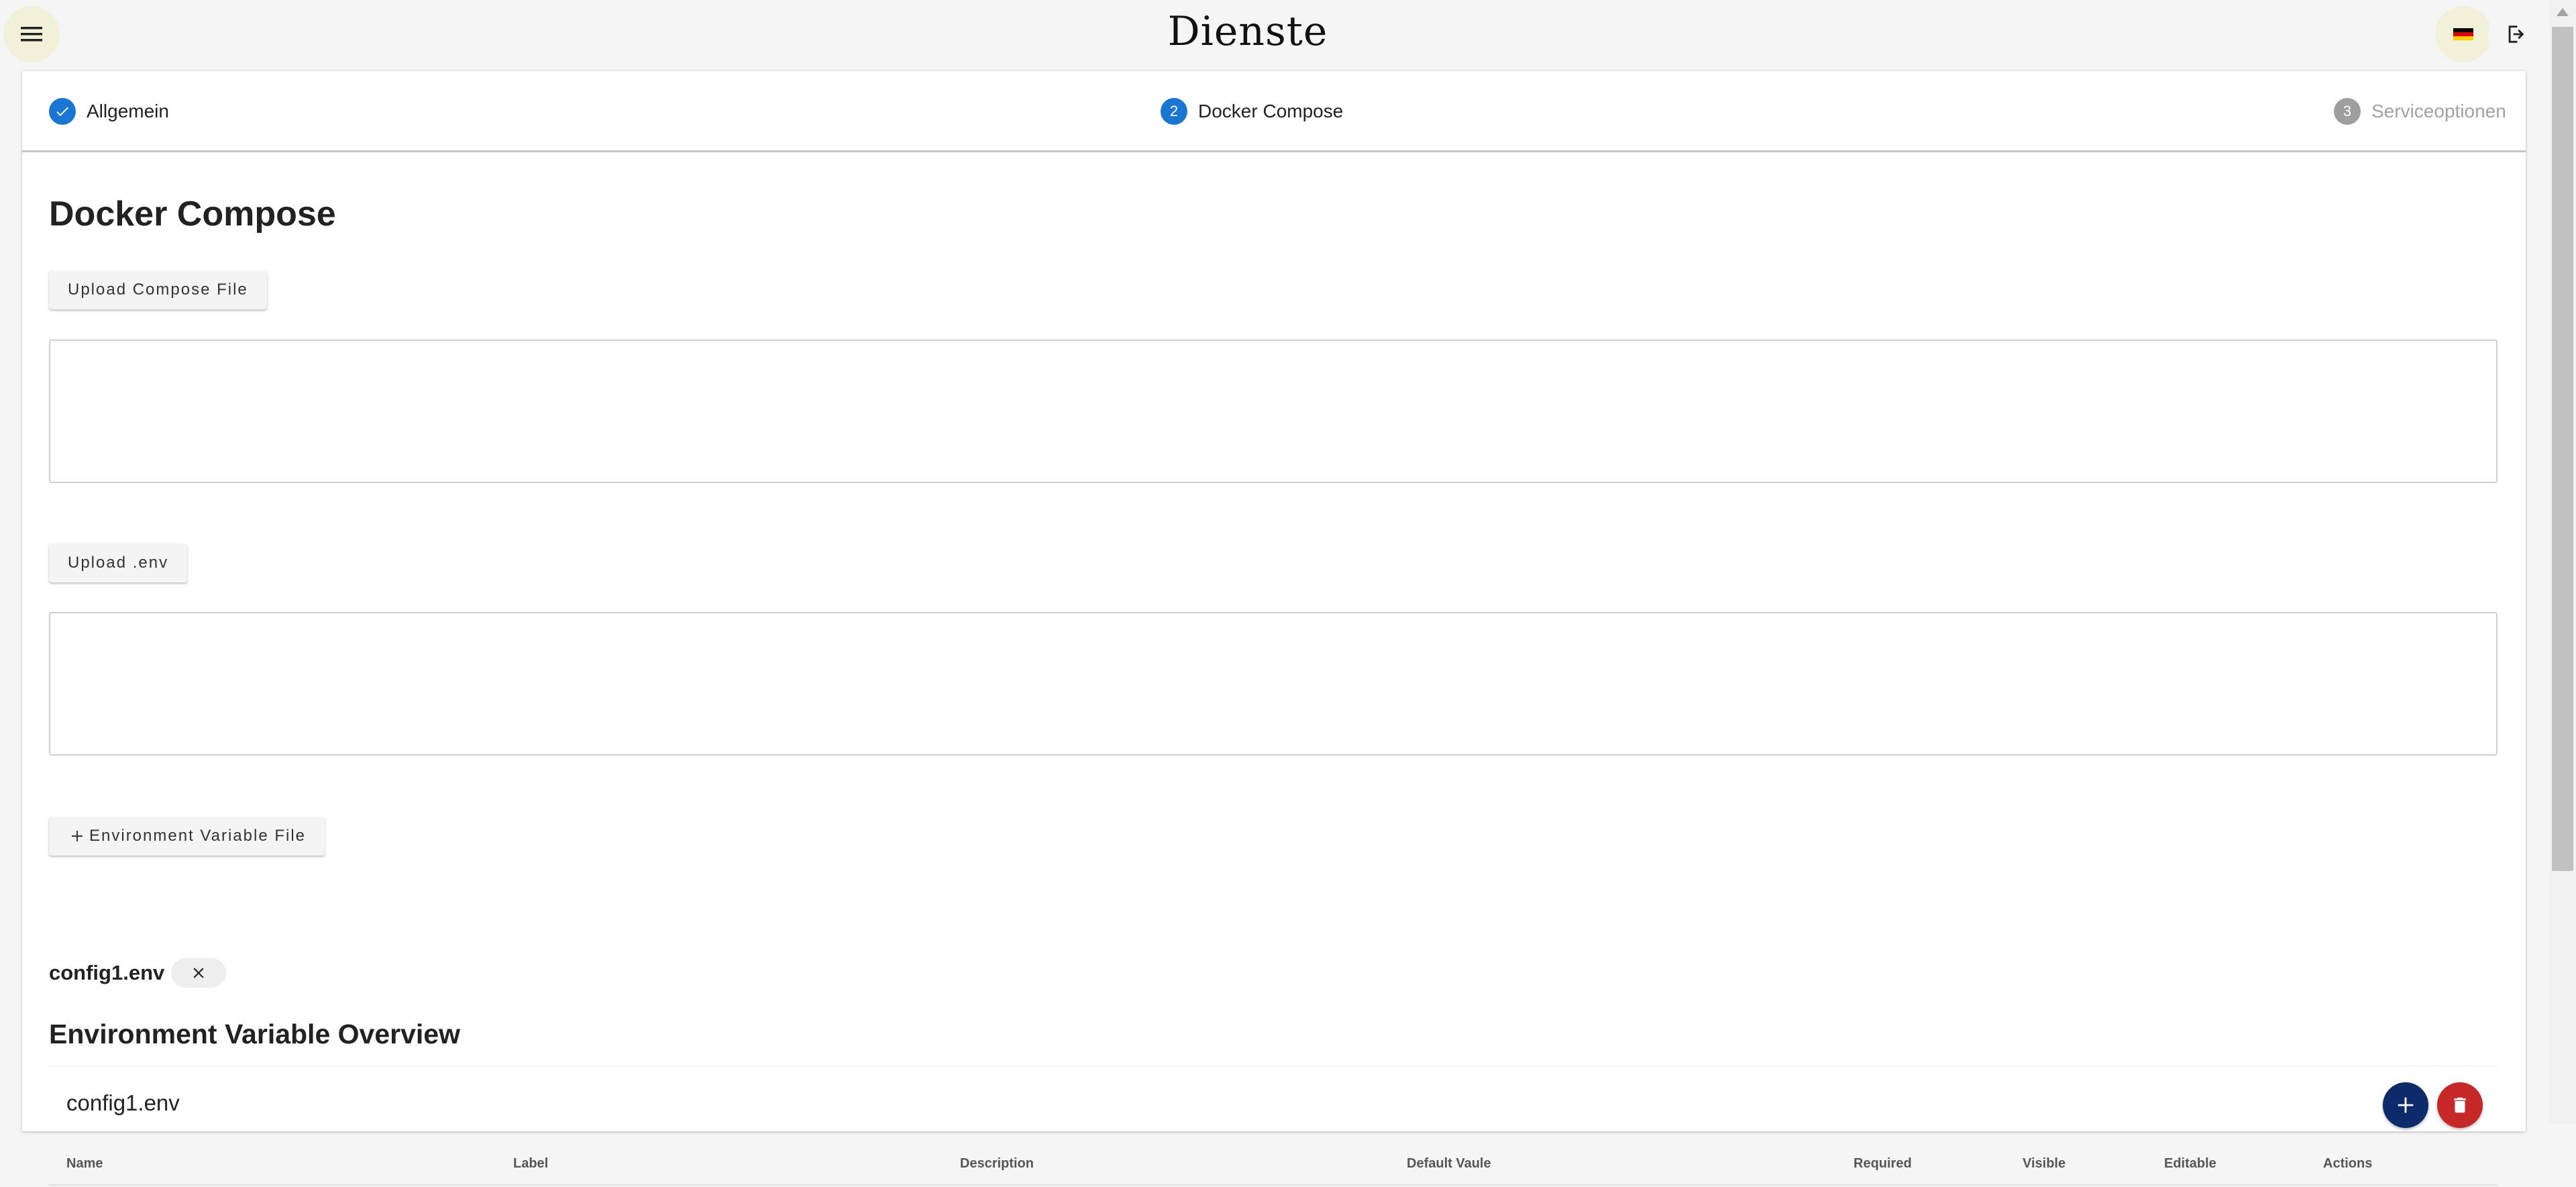 Image resolution: width=2576 pixels, height=1187 pixels. Describe the element at coordinates (2348, 1163) in the screenshot. I see `column-header-actions: Actions` at that location.